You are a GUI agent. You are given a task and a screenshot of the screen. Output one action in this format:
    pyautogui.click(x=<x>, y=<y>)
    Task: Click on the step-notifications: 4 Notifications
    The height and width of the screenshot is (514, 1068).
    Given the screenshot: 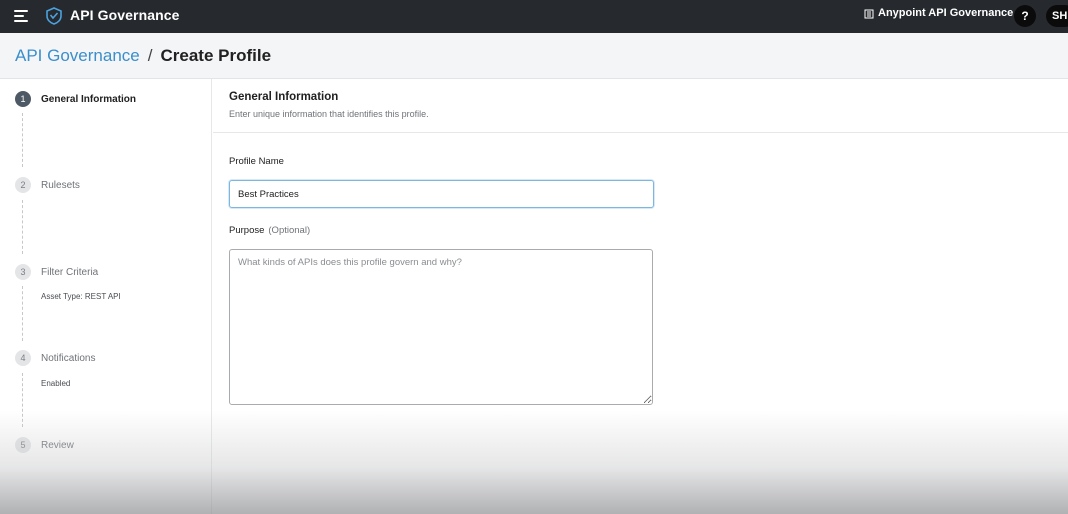 What is the action you would take?
    pyautogui.click(x=55, y=358)
    